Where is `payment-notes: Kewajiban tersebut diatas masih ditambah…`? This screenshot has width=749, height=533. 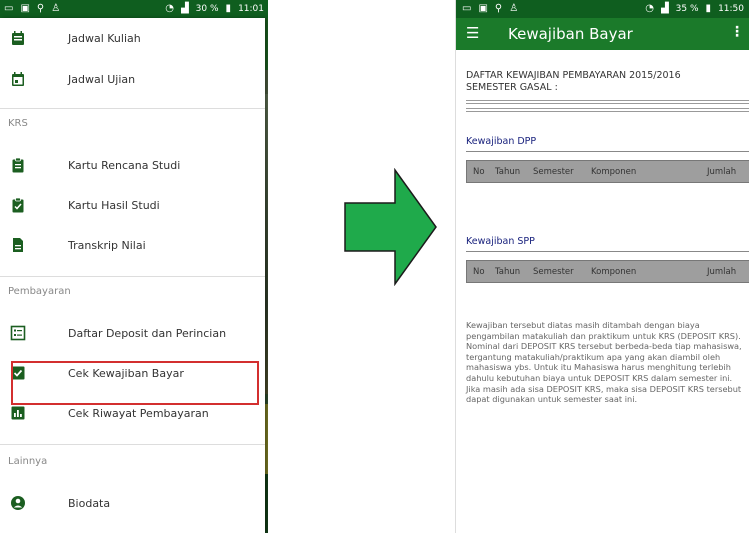
payment-notes: Kewajiban tersebut diatas masih ditambah… is located at coordinates (604, 362).